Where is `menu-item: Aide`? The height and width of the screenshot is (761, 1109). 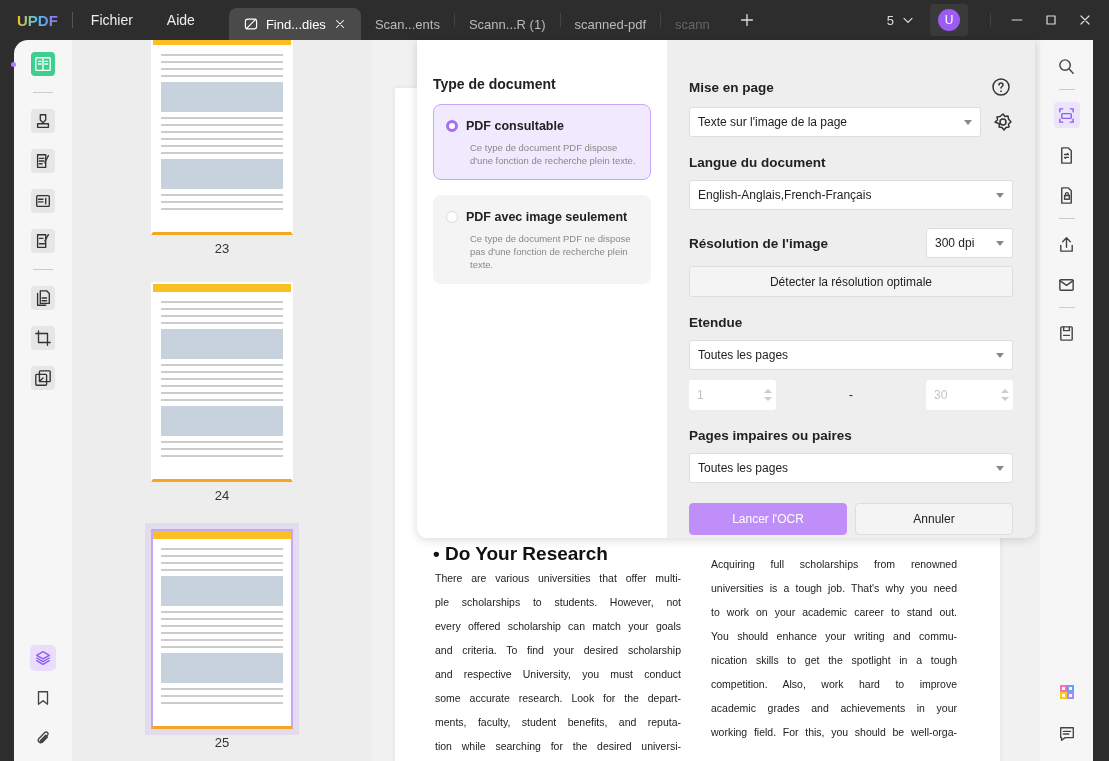
menu-item: Aide is located at coordinates (180, 20).